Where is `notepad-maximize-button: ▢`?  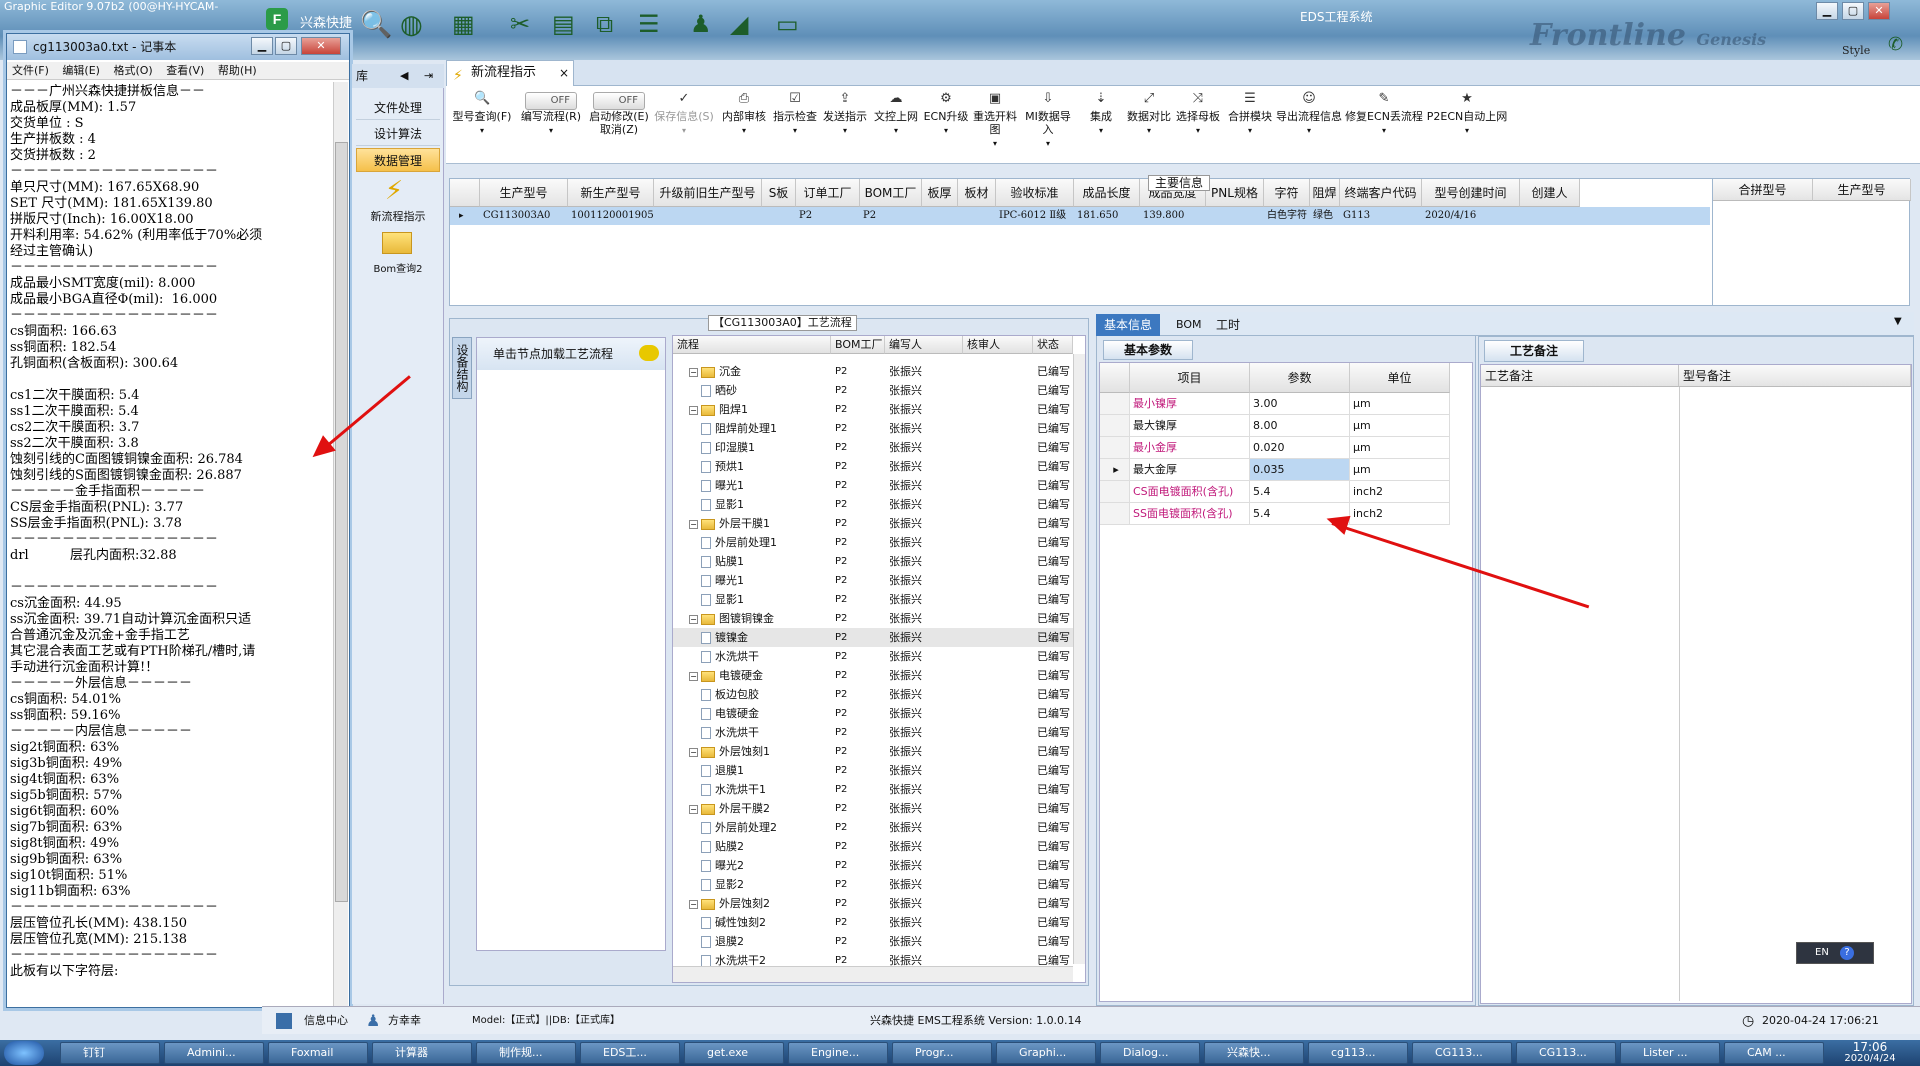 notepad-maximize-button: ▢ is located at coordinates (286, 46).